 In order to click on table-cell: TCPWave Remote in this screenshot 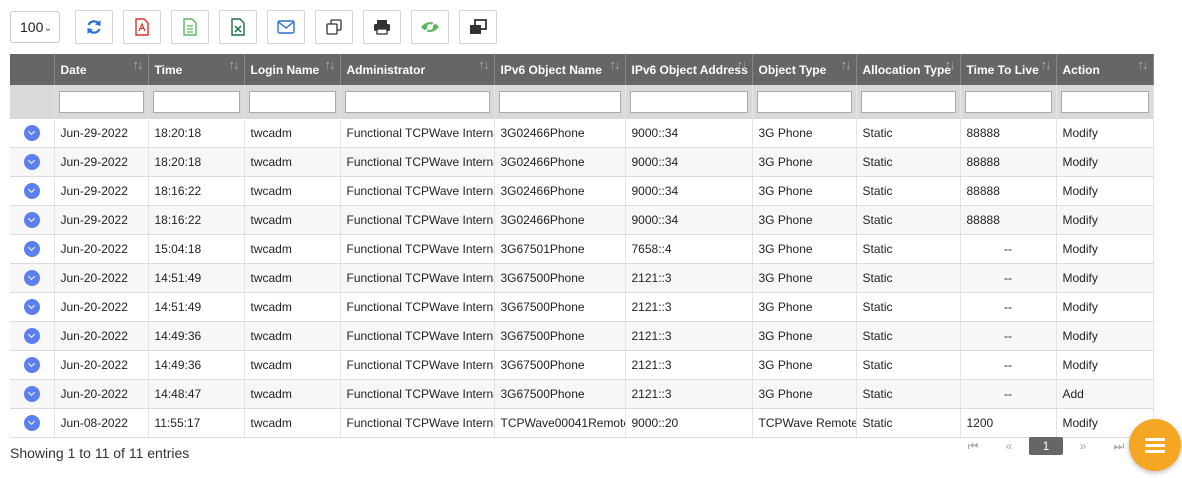, I will do `click(804, 423)`.